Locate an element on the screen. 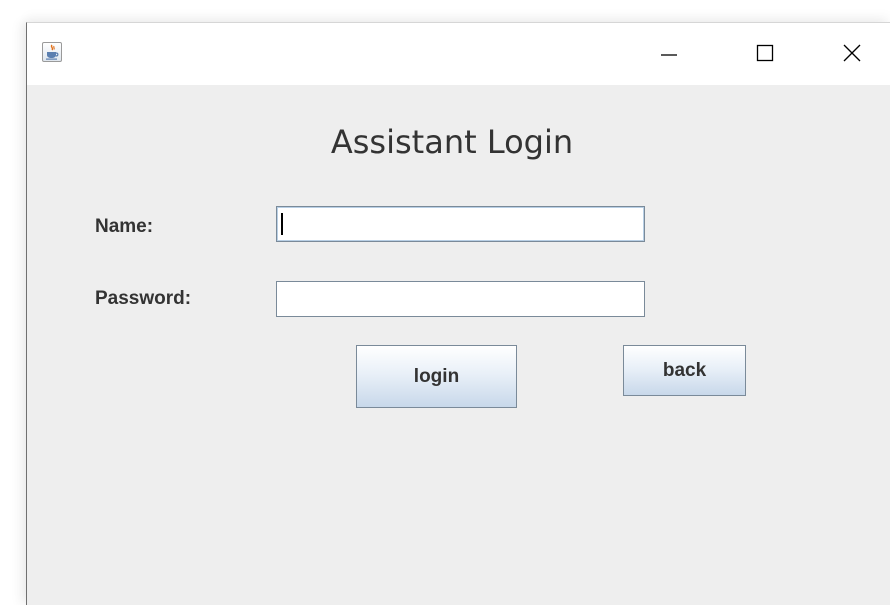  password-input is located at coordinates (460, 299).